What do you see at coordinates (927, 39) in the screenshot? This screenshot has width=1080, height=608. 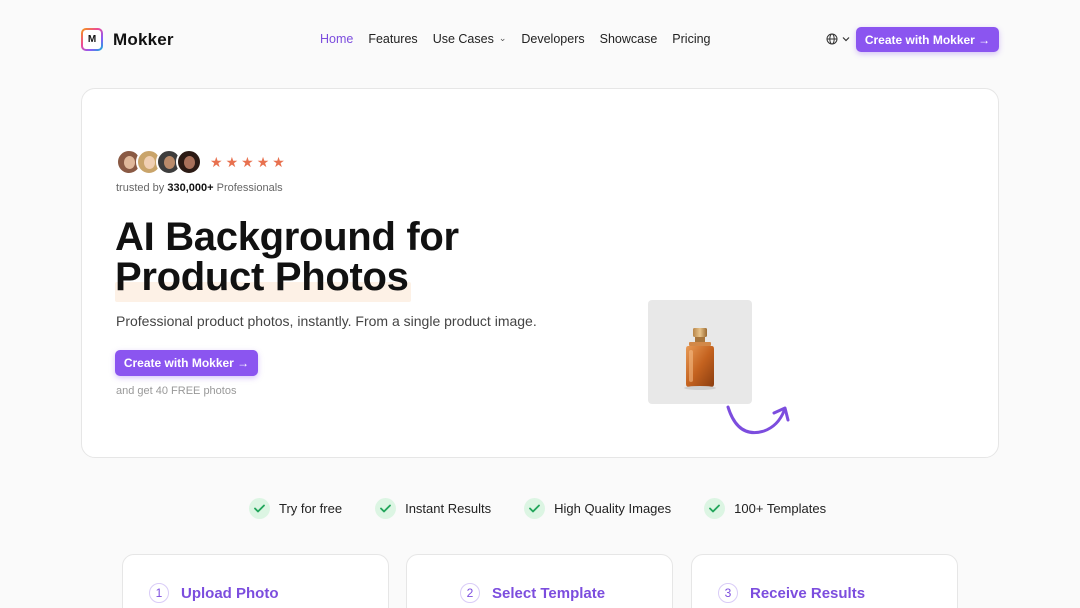 I see `create-with-mokker-button: Create with Mokker →` at bounding box center [927, 39].